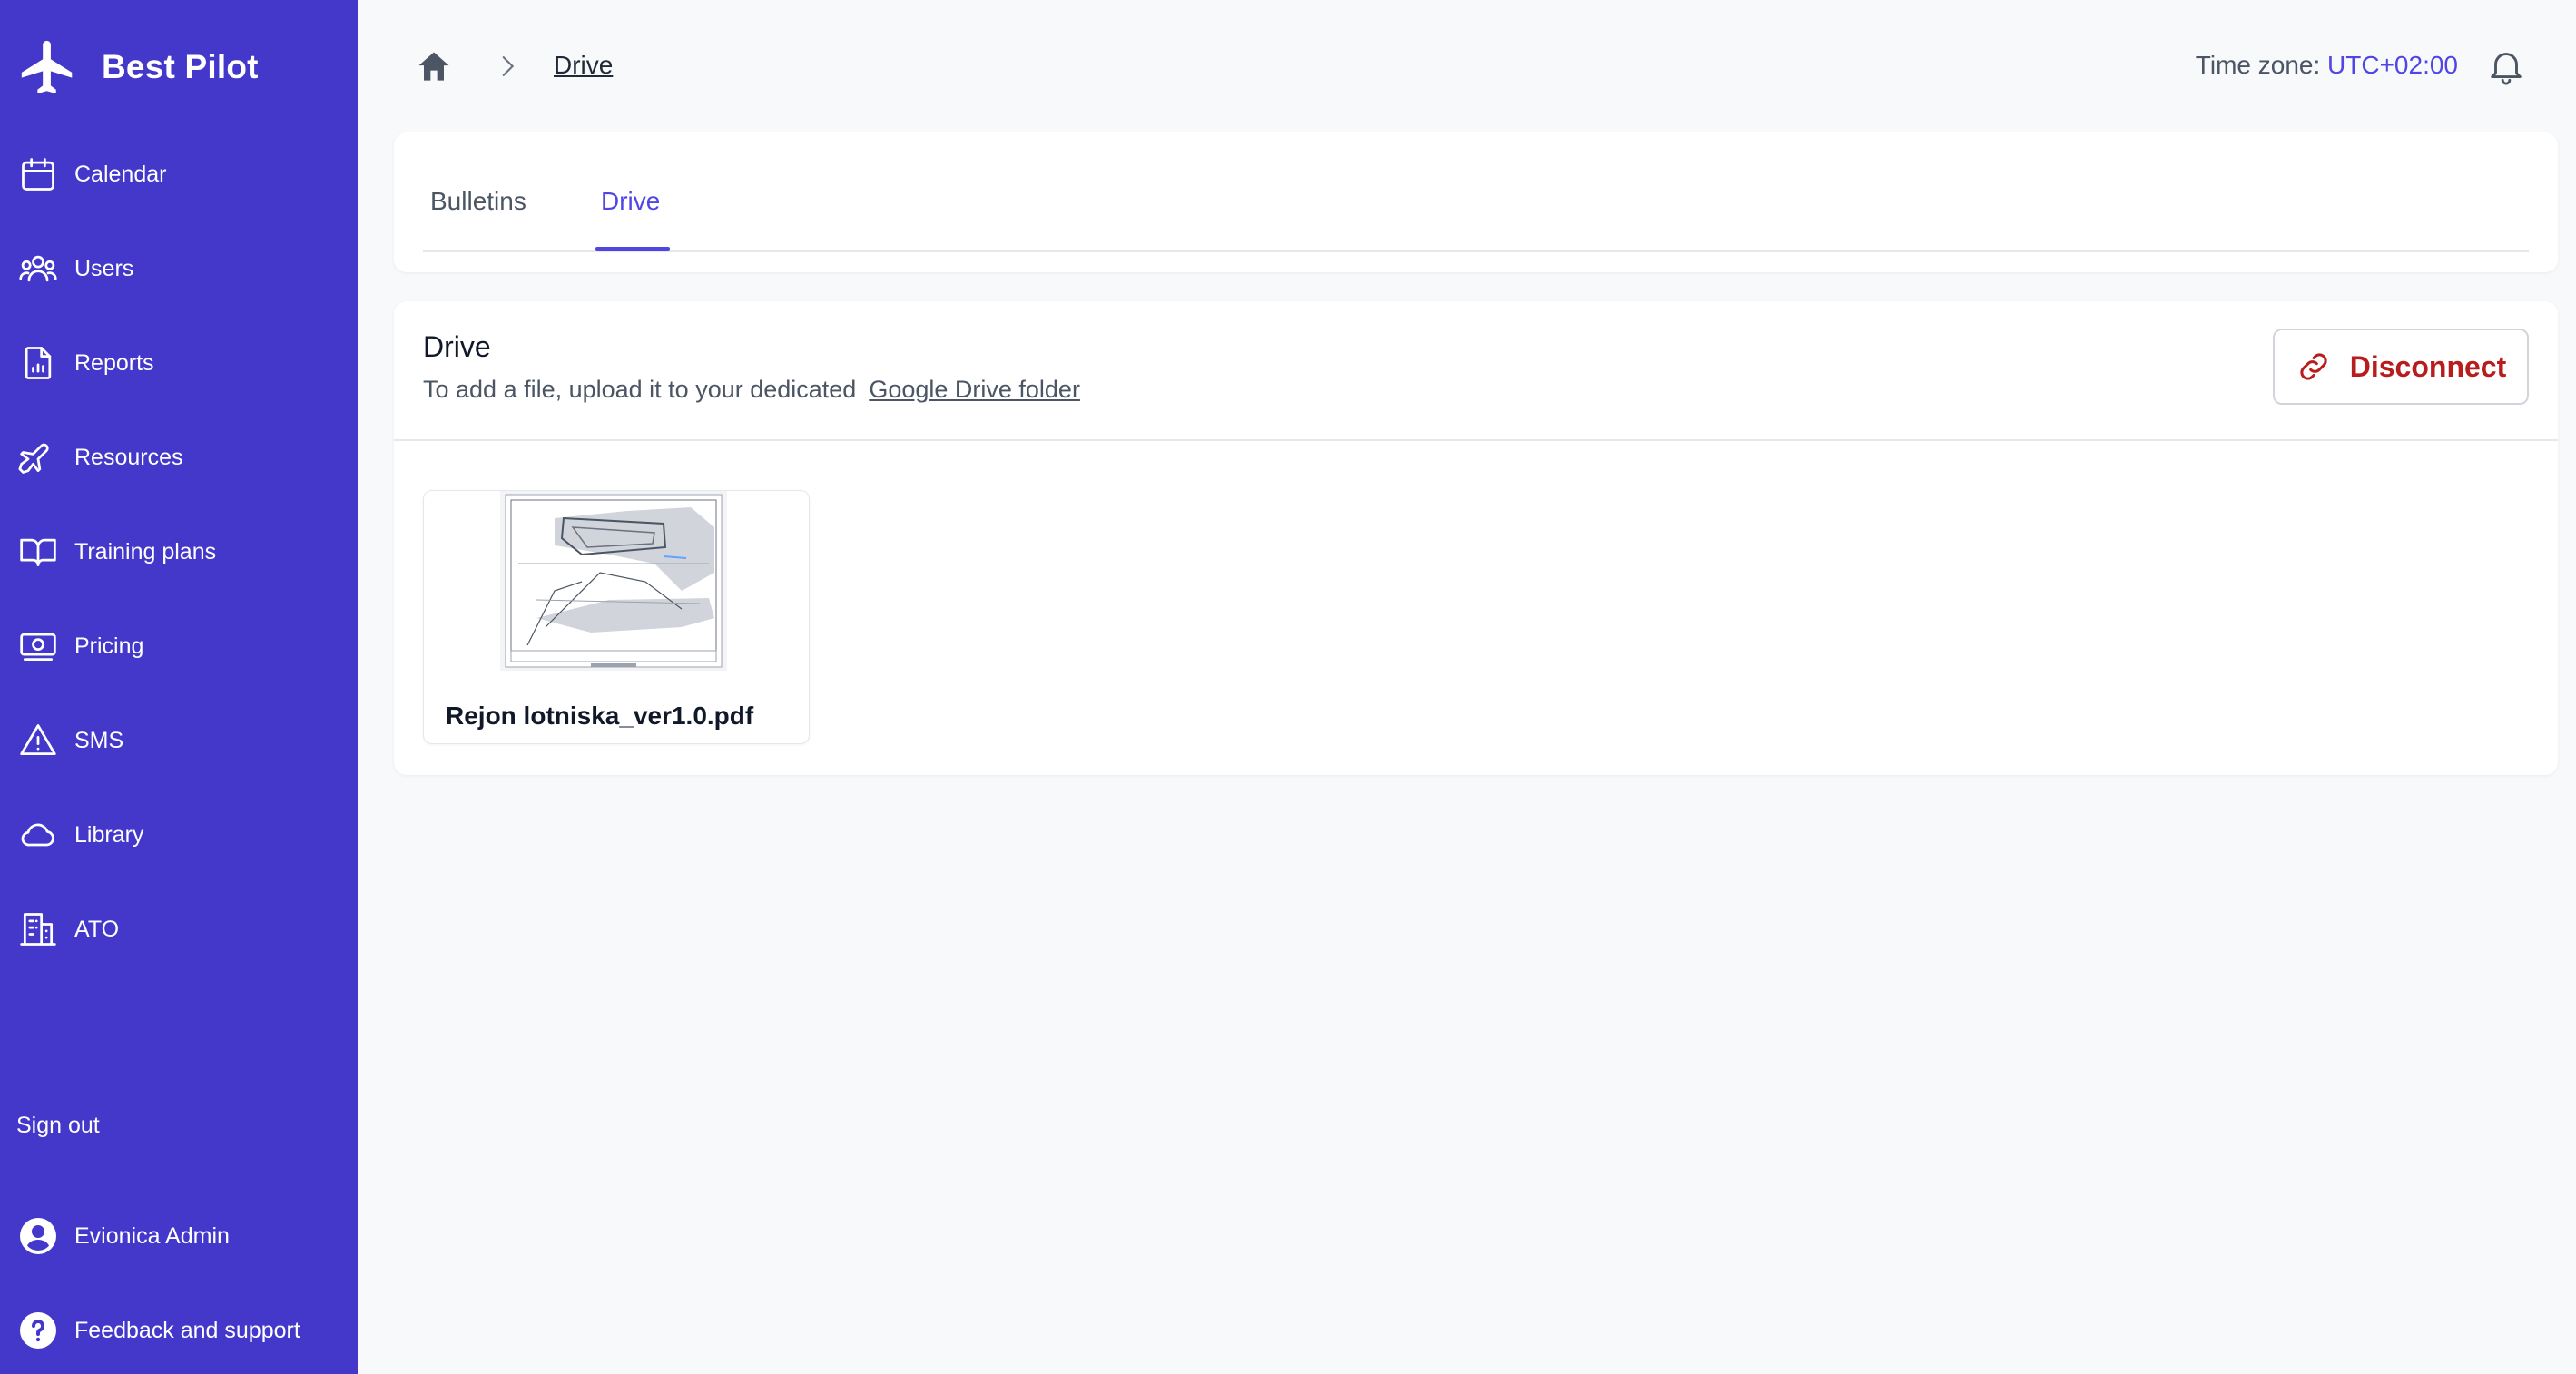 Image resolution: width=2576 pixels, height=1374 pixels. Describe the element at coordinates (632, 249) in the screenshot. I see `active-tab-indicator` at that location.